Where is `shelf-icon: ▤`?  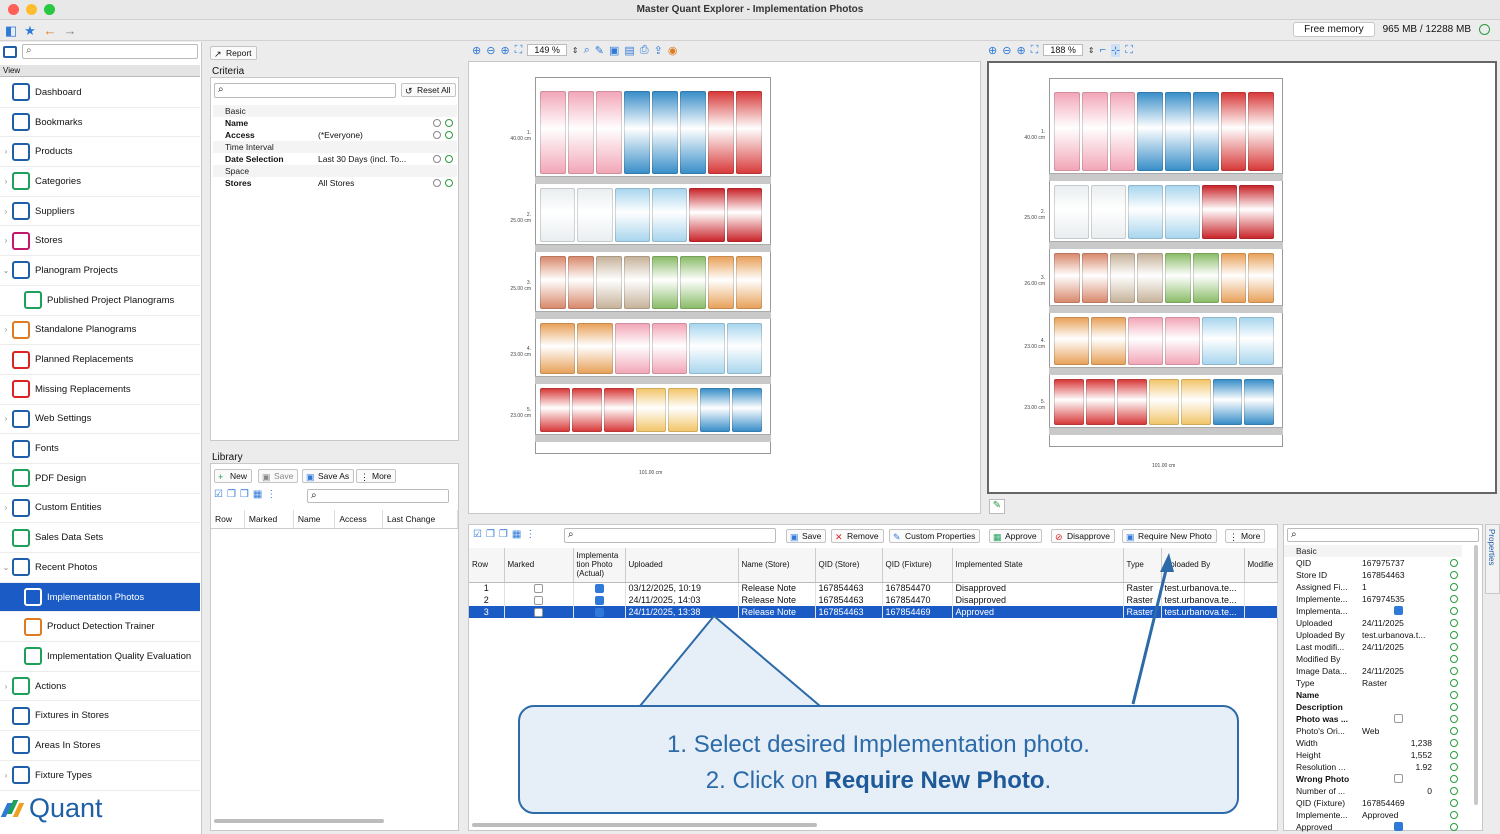 shelf-icon: ▤ is located at coordinates (629, 50).